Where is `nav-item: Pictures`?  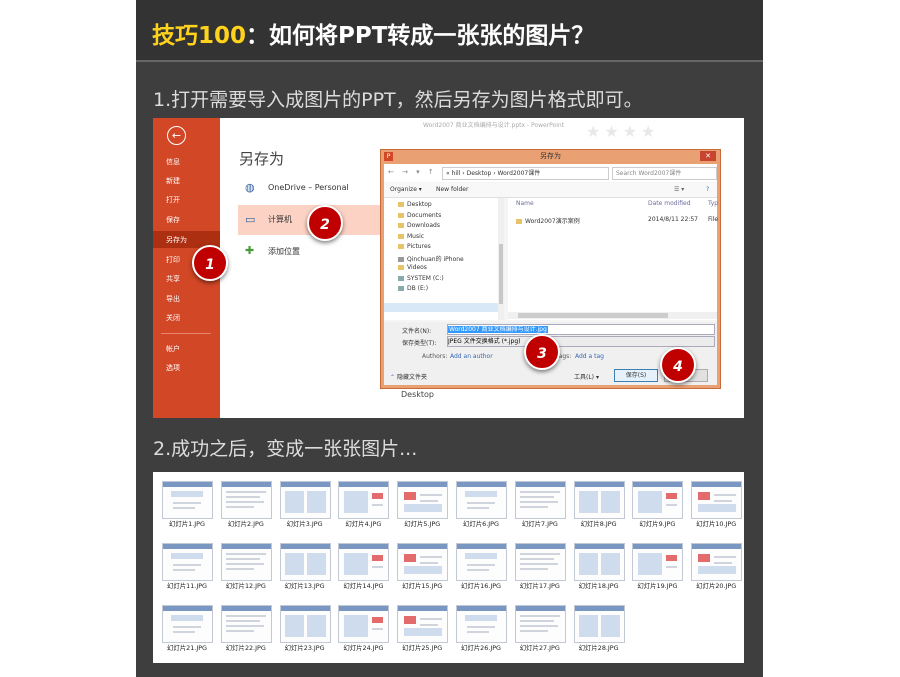
nav-item: Pictures is located at coordinates (414, 246).